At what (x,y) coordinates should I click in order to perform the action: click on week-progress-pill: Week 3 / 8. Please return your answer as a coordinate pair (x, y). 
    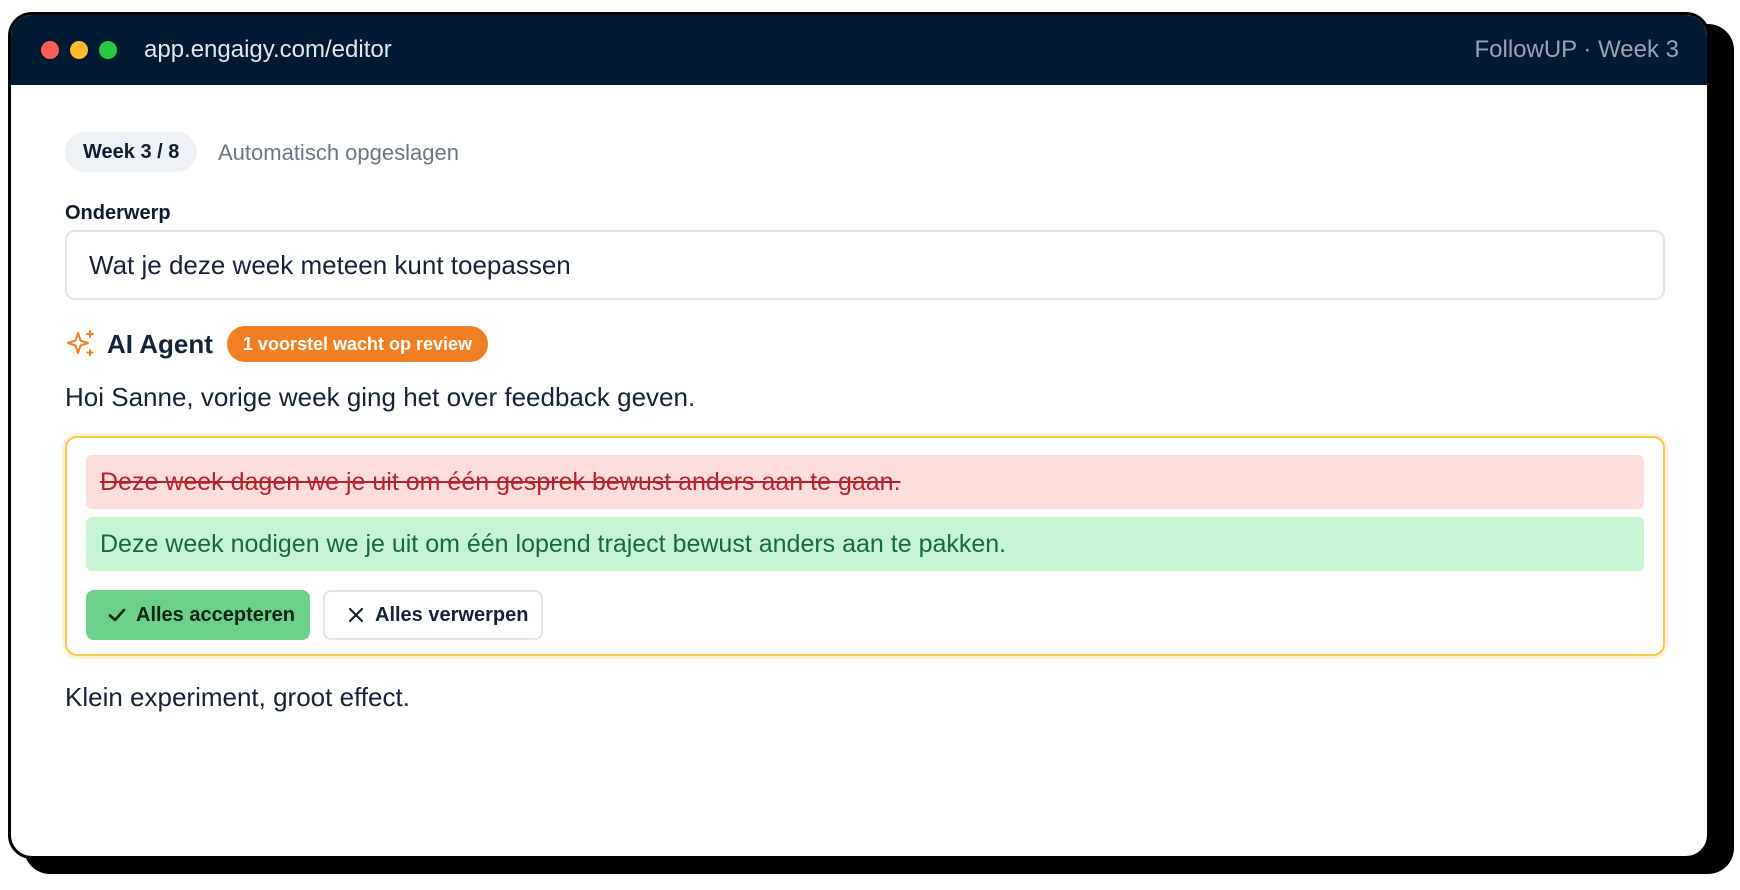
    Looking at the image, I should click on (131, 152).